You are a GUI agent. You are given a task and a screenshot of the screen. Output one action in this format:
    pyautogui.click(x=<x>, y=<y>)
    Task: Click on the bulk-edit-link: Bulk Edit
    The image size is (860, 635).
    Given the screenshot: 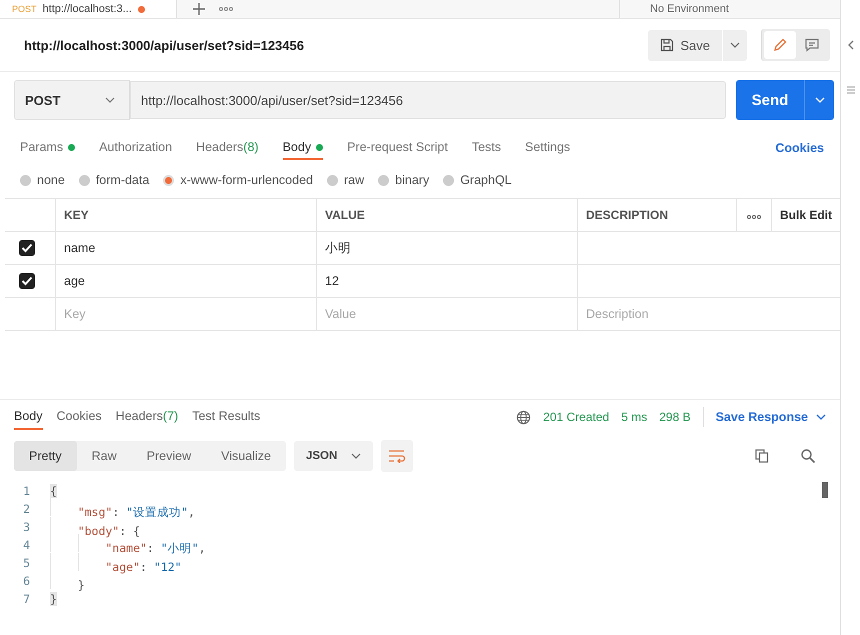 What is the action you would take?
    pyautogui.click(x=806, y=215)
    